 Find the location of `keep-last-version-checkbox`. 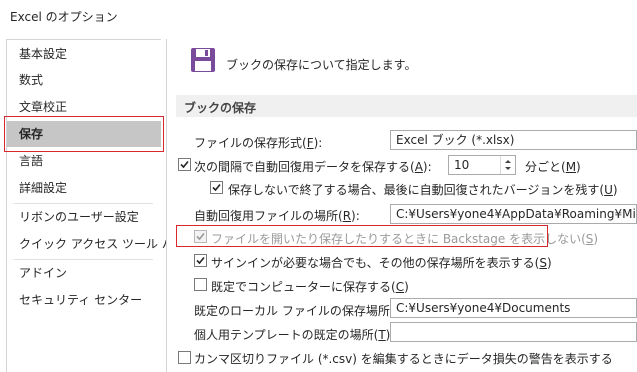

keep-last-version-checkbox is located at coordinates (216, 187).